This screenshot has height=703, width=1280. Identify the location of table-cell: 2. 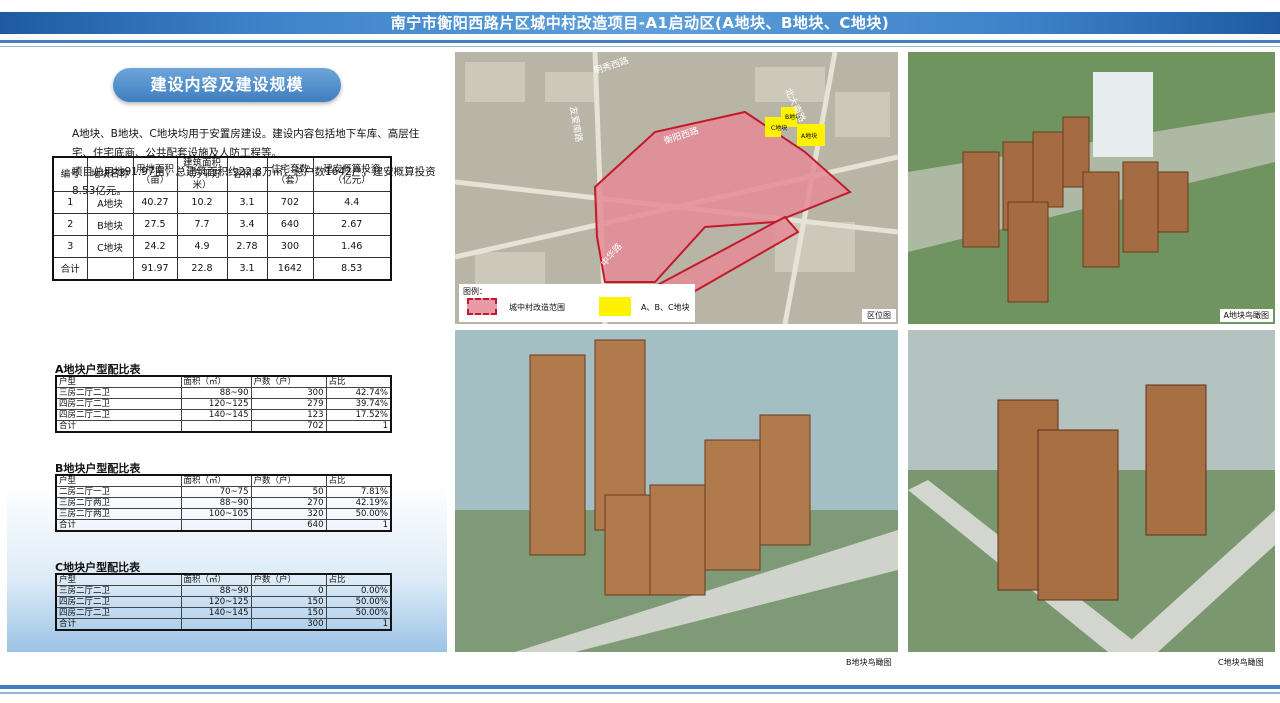
(70, 224).